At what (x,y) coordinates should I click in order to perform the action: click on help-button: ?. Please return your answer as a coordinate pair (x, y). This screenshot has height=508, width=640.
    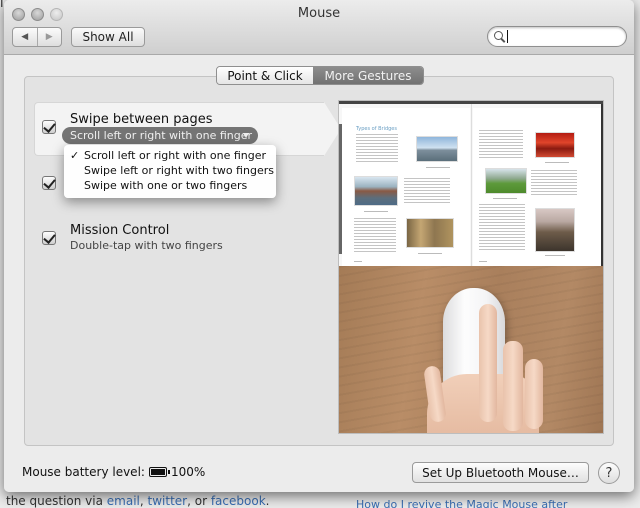
    Looking at the image, I should click on (609, 473).